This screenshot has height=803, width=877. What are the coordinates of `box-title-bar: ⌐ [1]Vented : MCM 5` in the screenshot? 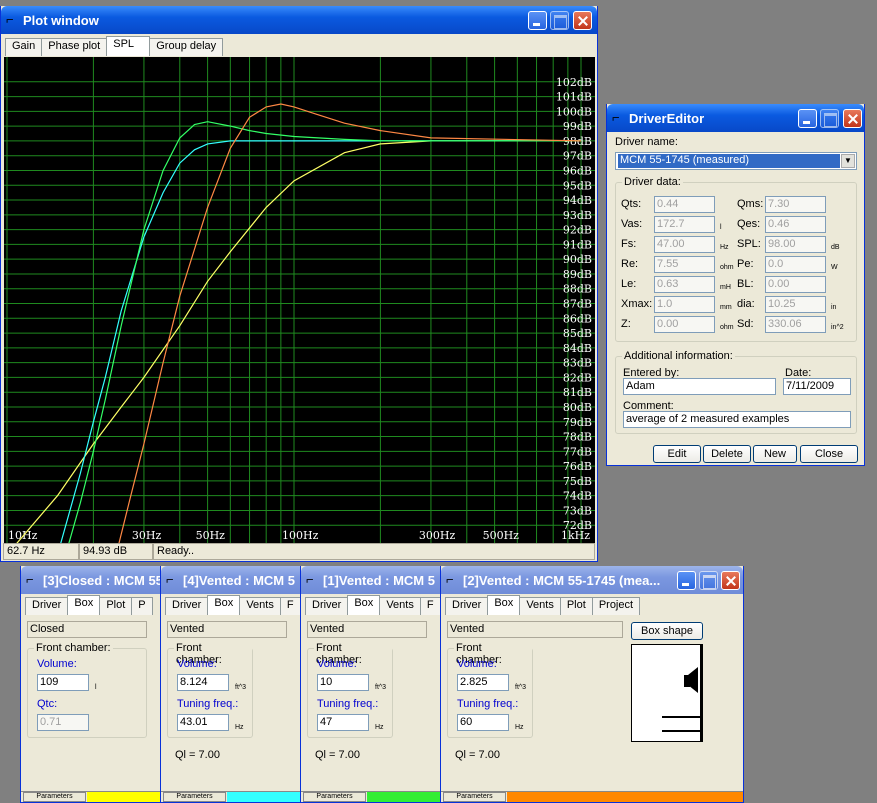 It's located at (373, 580).